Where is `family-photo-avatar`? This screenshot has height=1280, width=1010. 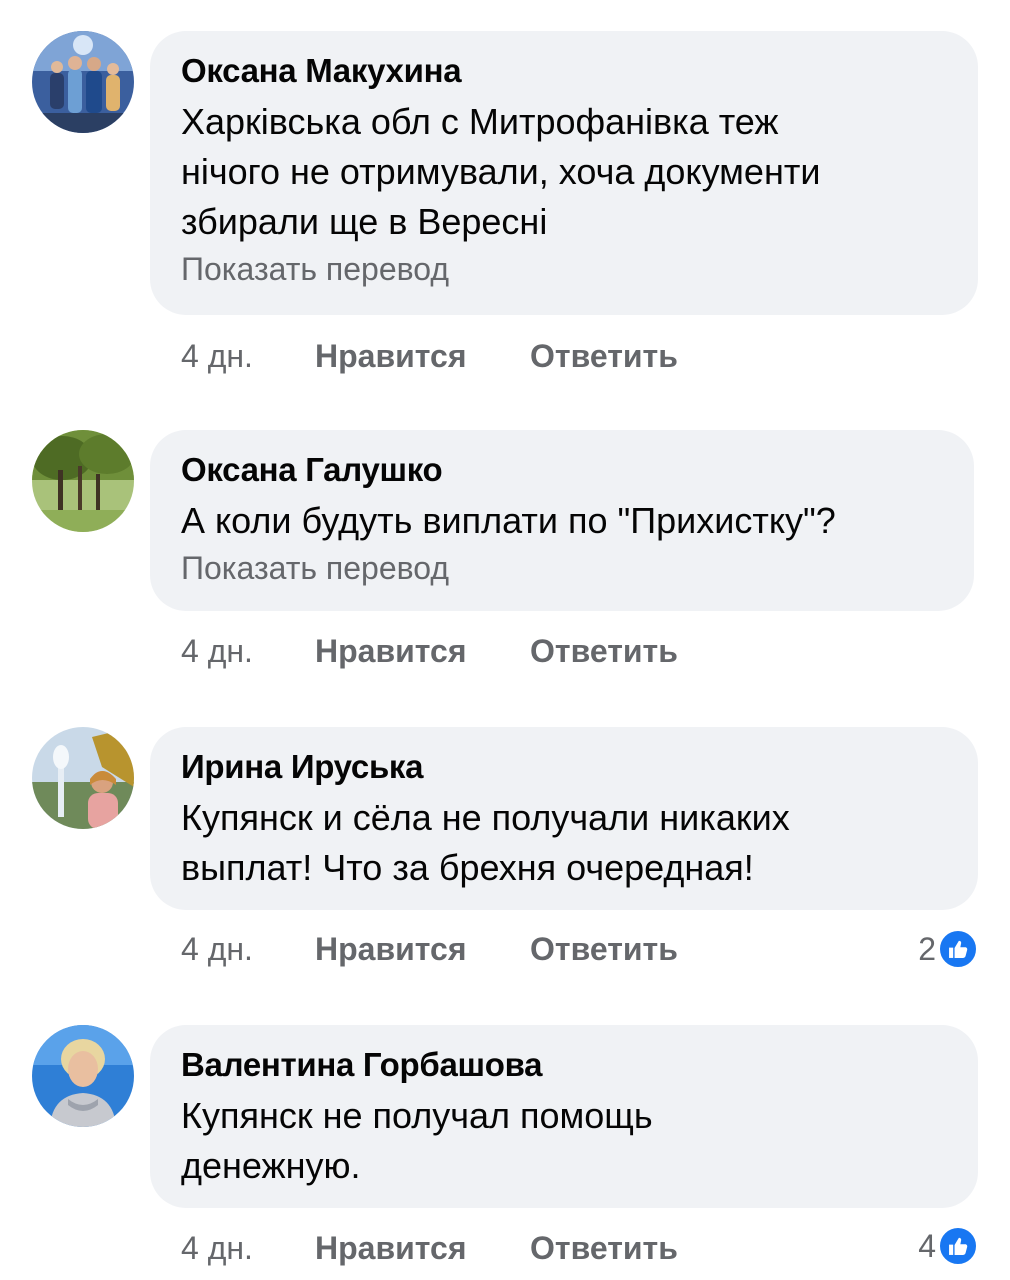 family-photo-avatar is located at coordinates (83, 82).